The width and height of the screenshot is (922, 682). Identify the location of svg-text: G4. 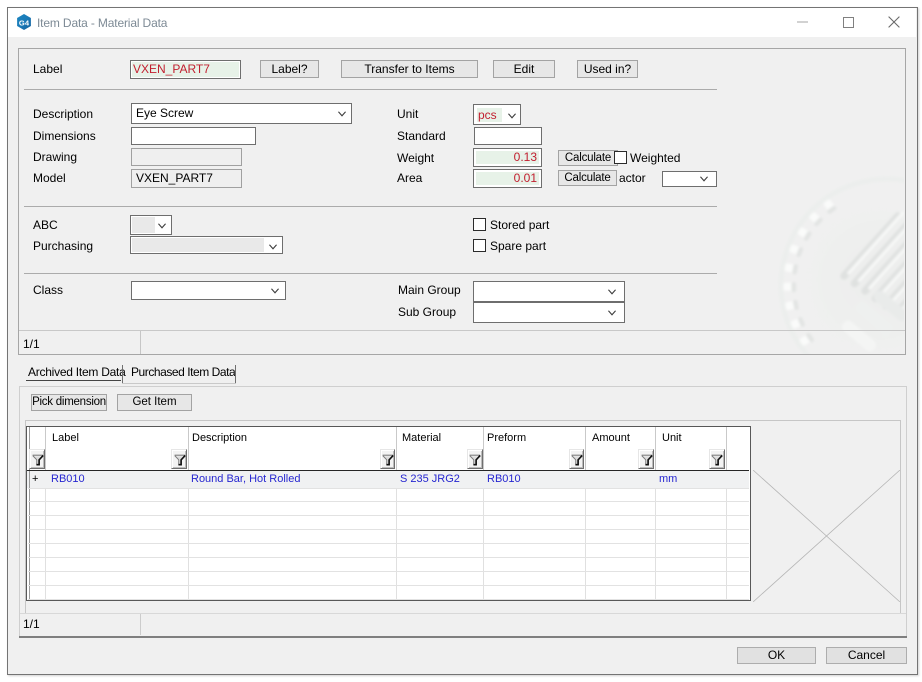
(24, 22).